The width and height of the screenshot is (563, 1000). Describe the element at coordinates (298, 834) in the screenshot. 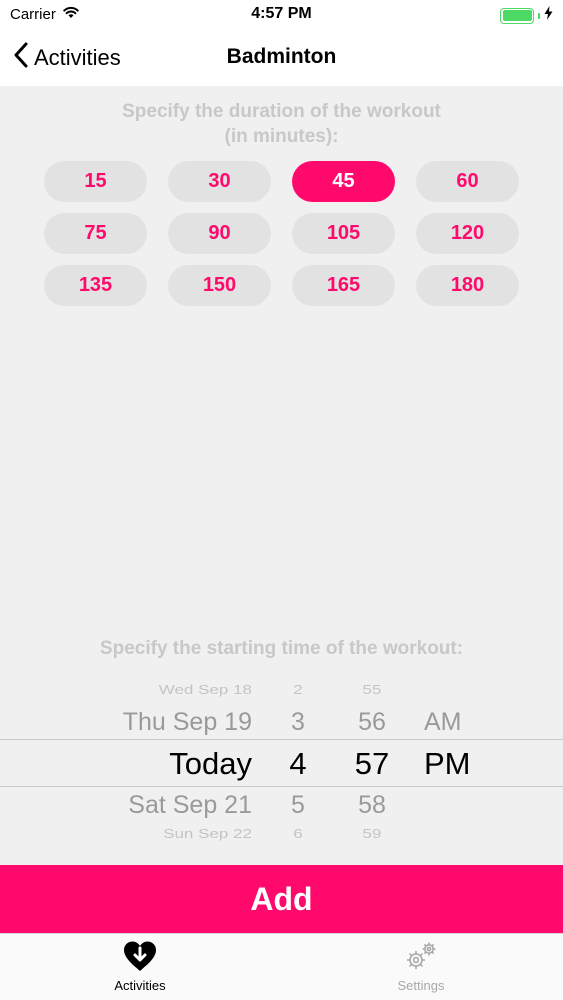

I see `hour-wheel-item: 6` at that location.